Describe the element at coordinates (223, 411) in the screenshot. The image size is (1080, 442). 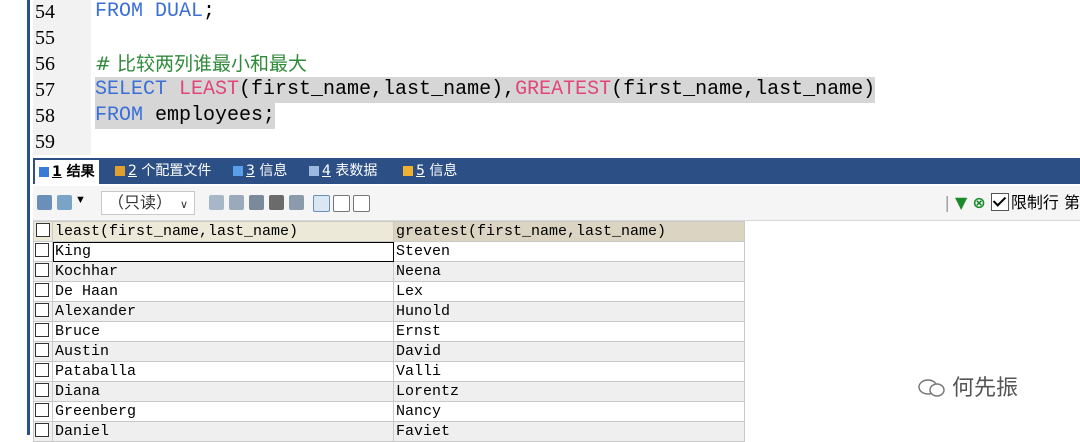
I see `least-cell: Greenberg` at that location.